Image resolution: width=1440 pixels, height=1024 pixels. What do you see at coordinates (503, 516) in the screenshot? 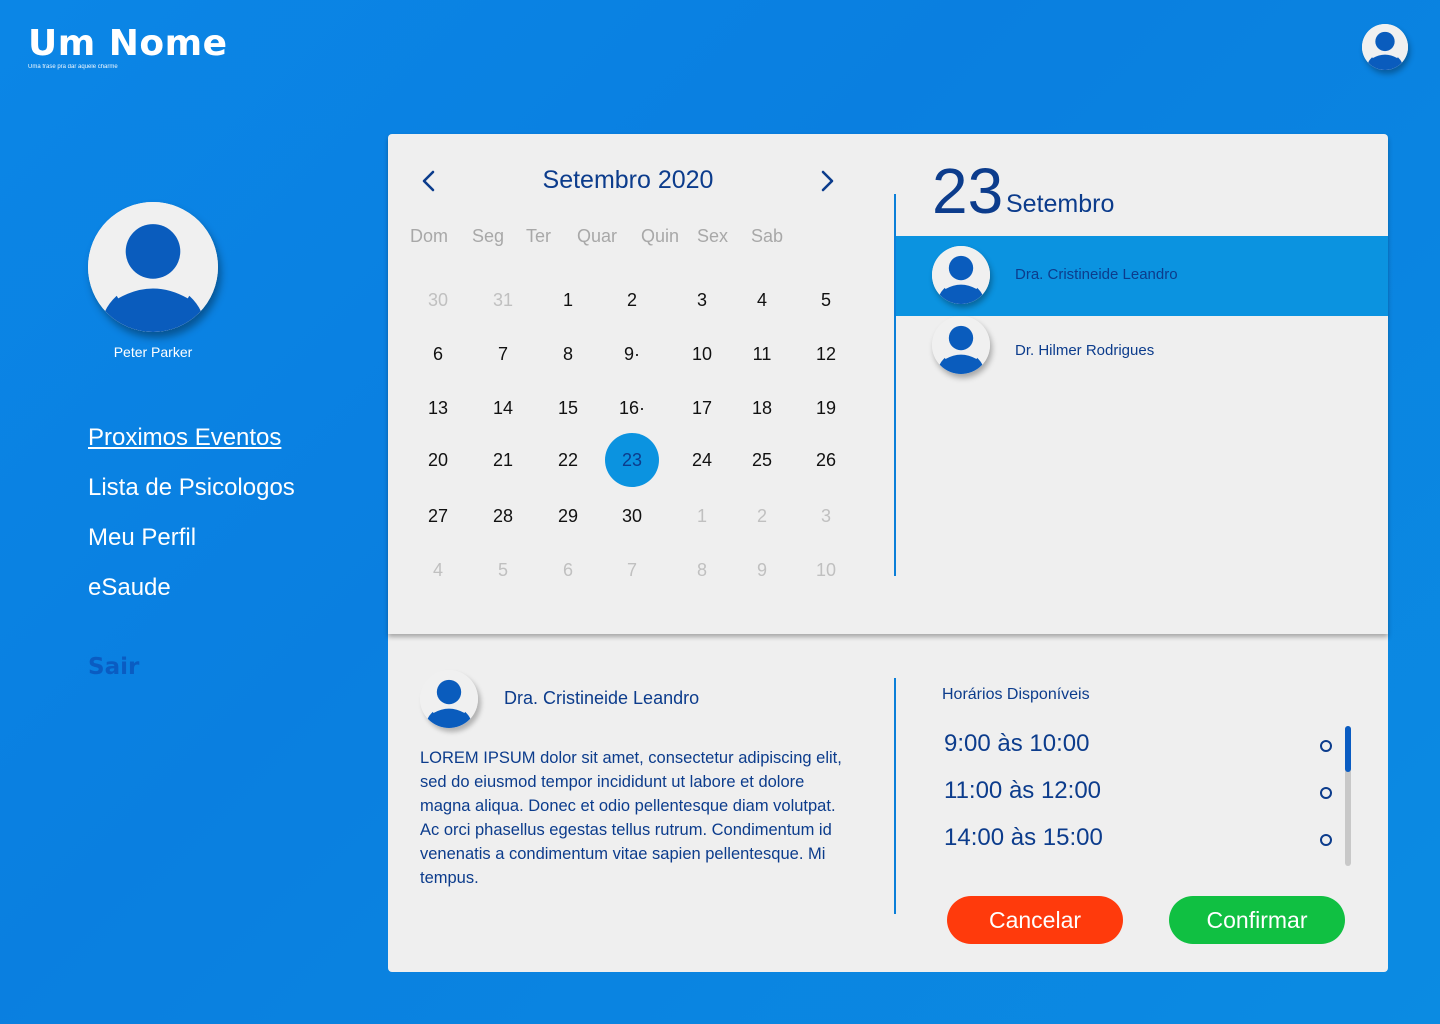
I see `calendar-day: 28` at bounding box center [503, 516].